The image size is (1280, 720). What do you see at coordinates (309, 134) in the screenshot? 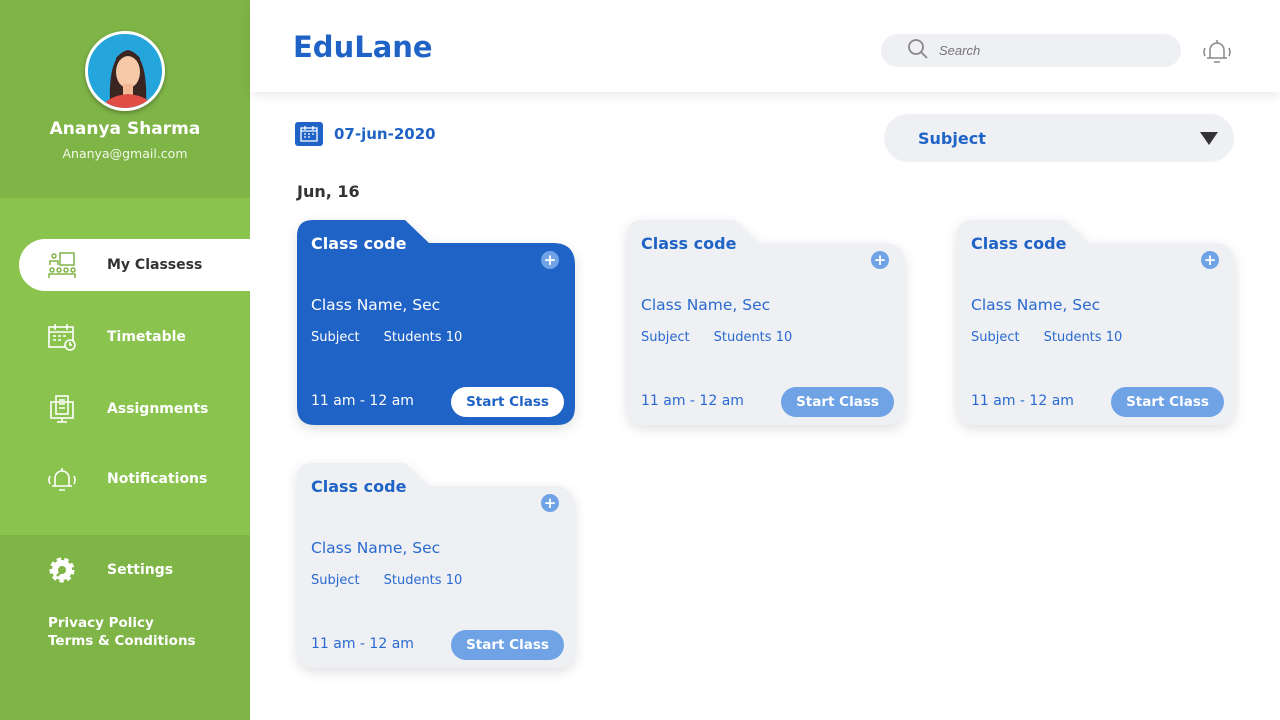
I see `calendar-icon` at bounding box center [309, 134].